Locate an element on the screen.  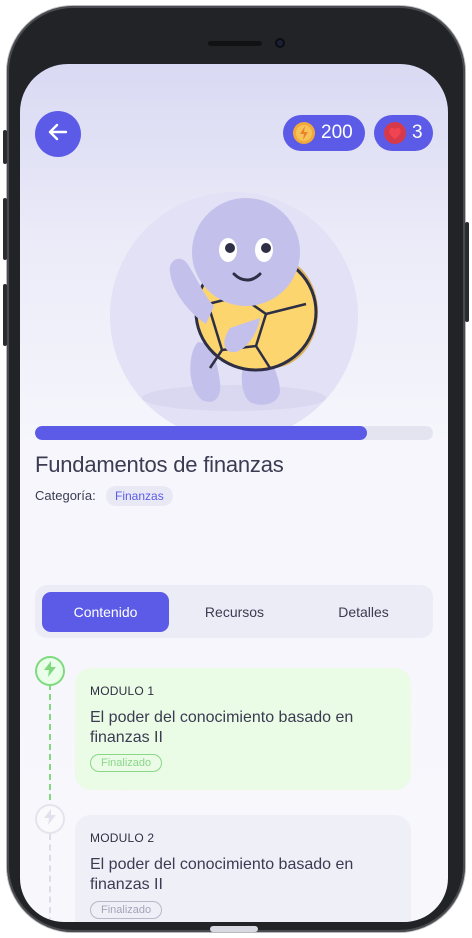
heart-icon is located at coordinates (395, 133).